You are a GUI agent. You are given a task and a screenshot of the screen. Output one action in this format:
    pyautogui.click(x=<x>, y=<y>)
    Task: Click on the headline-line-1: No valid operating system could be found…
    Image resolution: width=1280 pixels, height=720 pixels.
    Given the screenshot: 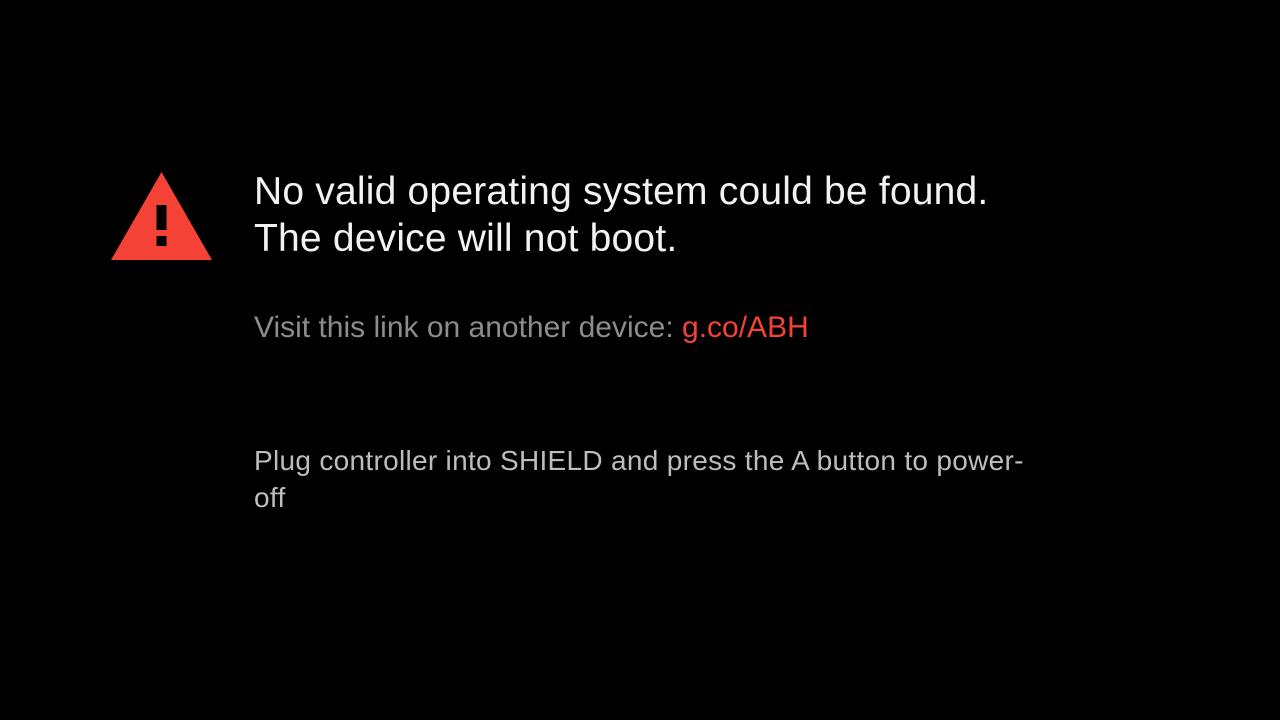 What is the action you would take?
    pyautogui.click(x=621, y=191)
    